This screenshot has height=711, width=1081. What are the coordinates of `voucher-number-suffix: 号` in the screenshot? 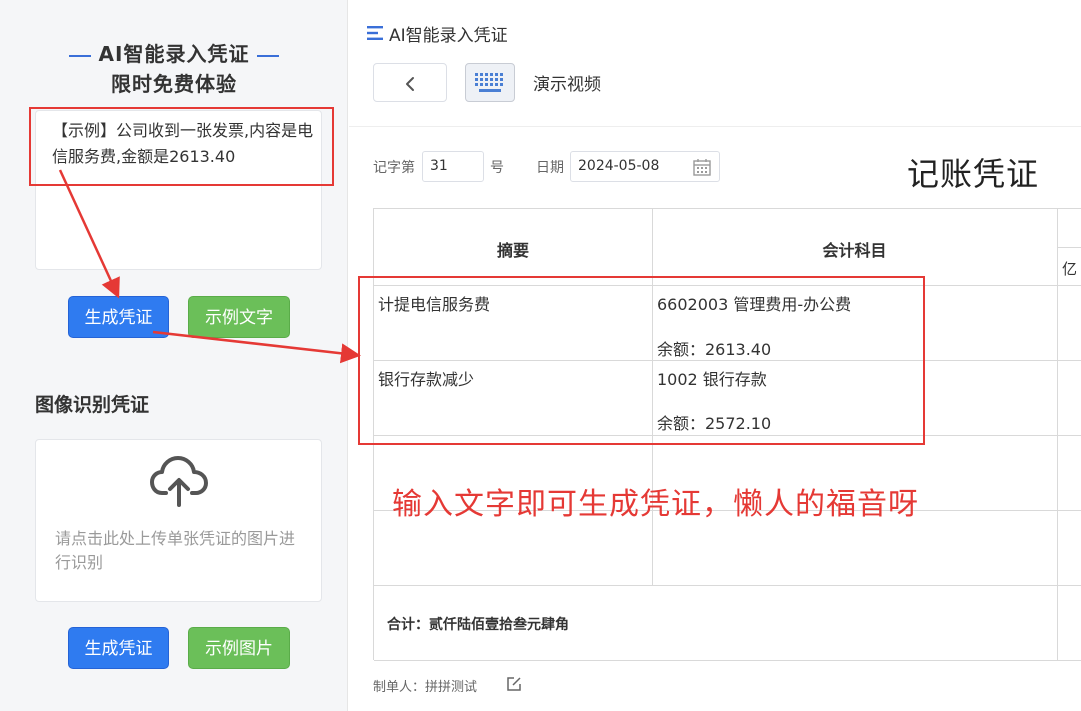 It's located at (497, 168).